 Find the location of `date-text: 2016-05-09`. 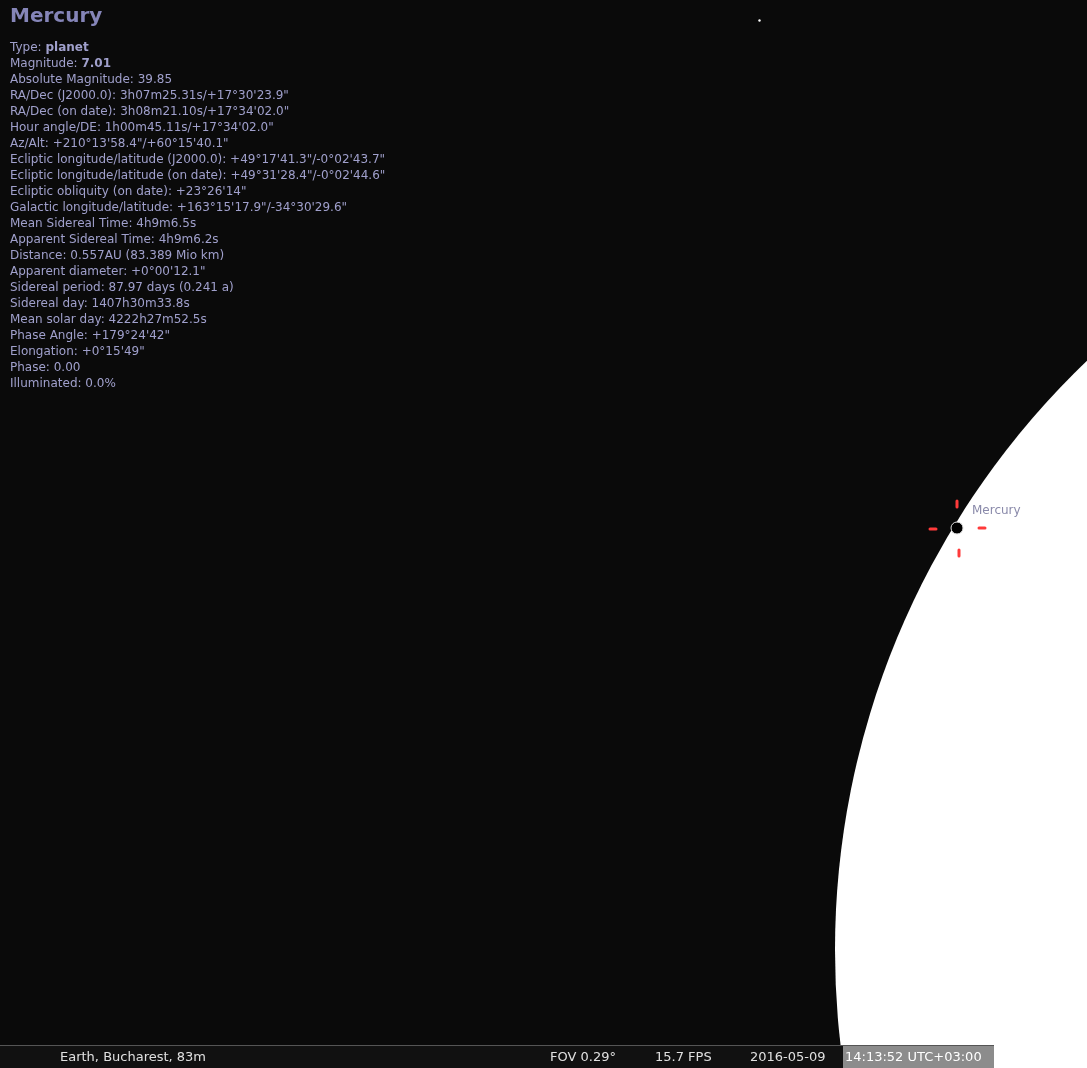

date-text: 2016-05-09 is located at coordinates (788, 1057).